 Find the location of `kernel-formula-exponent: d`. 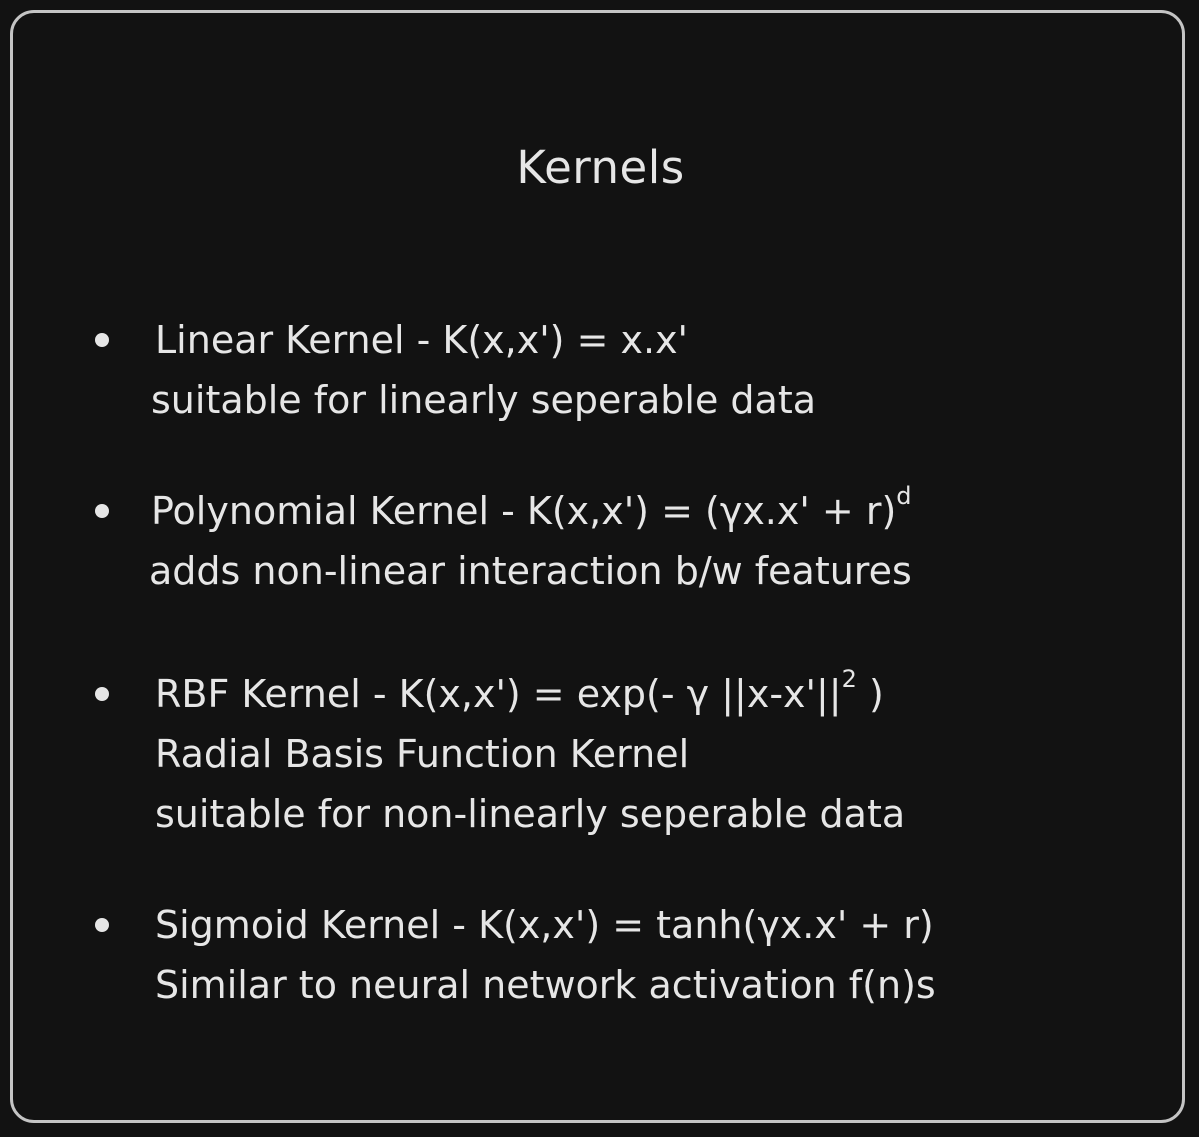

kernel-formula-exponent: d is located at coordinates (904, 496).